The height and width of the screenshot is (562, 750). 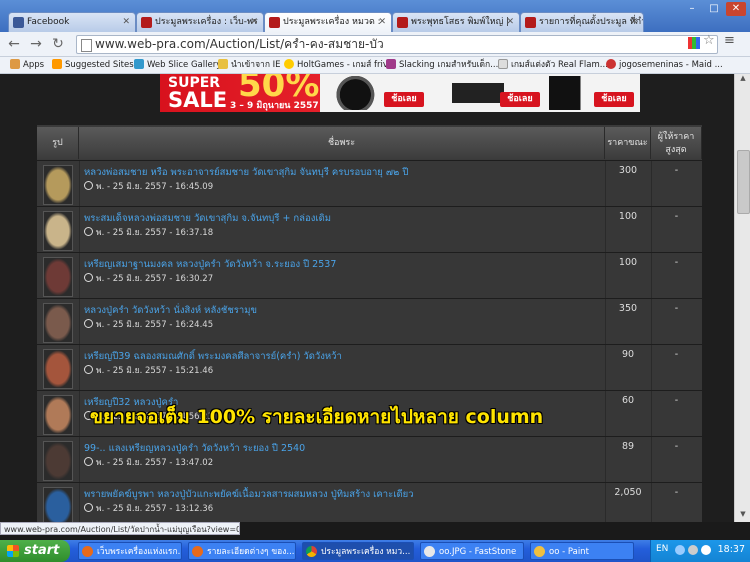 What do you see at coordinates (676, 143) in the screenshot?
I see `header-bidder: ผู้ให้ราคาสูงสุด` at bounding box center [676, 143].